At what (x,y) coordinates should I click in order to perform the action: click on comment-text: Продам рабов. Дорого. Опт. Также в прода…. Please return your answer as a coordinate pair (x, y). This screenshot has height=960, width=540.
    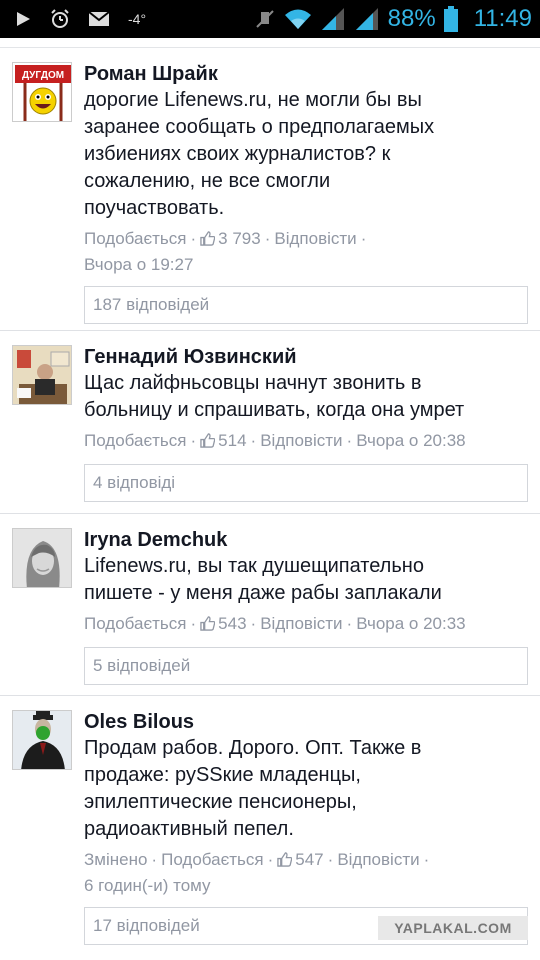
    Looking at the image, I should click on (306, 789).